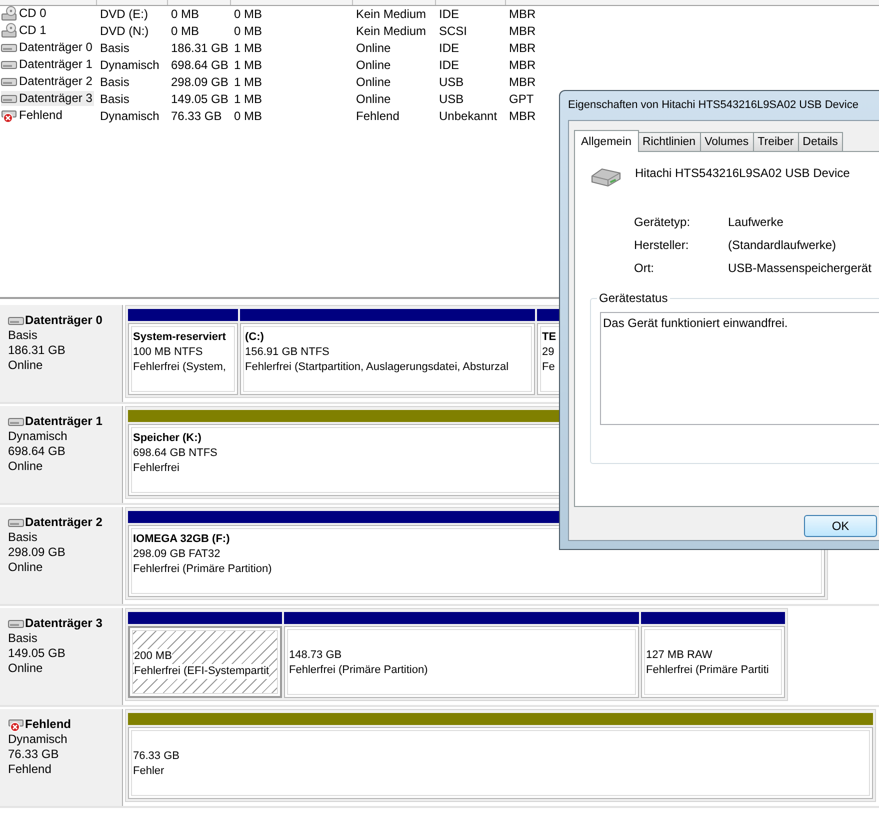 The image size is (879, 813). I want to click on partition-block: System-reserviert 100 MB NTFS Fehlerfrei (System,, so click(183, 359).